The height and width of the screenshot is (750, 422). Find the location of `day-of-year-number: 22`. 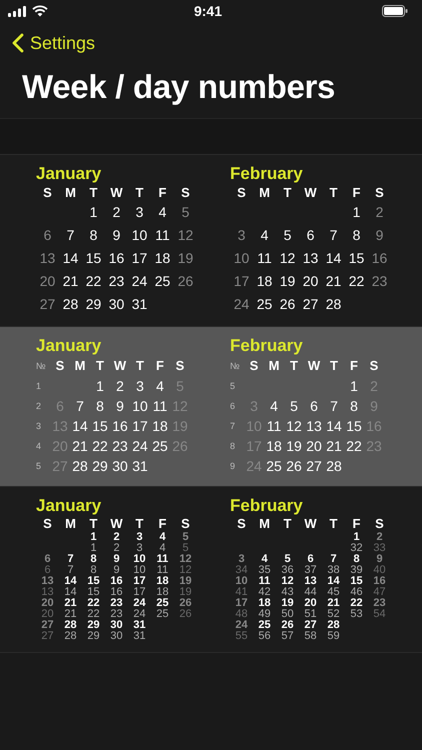

day-of-year-number: 22 is located at coordinates (93, 614).